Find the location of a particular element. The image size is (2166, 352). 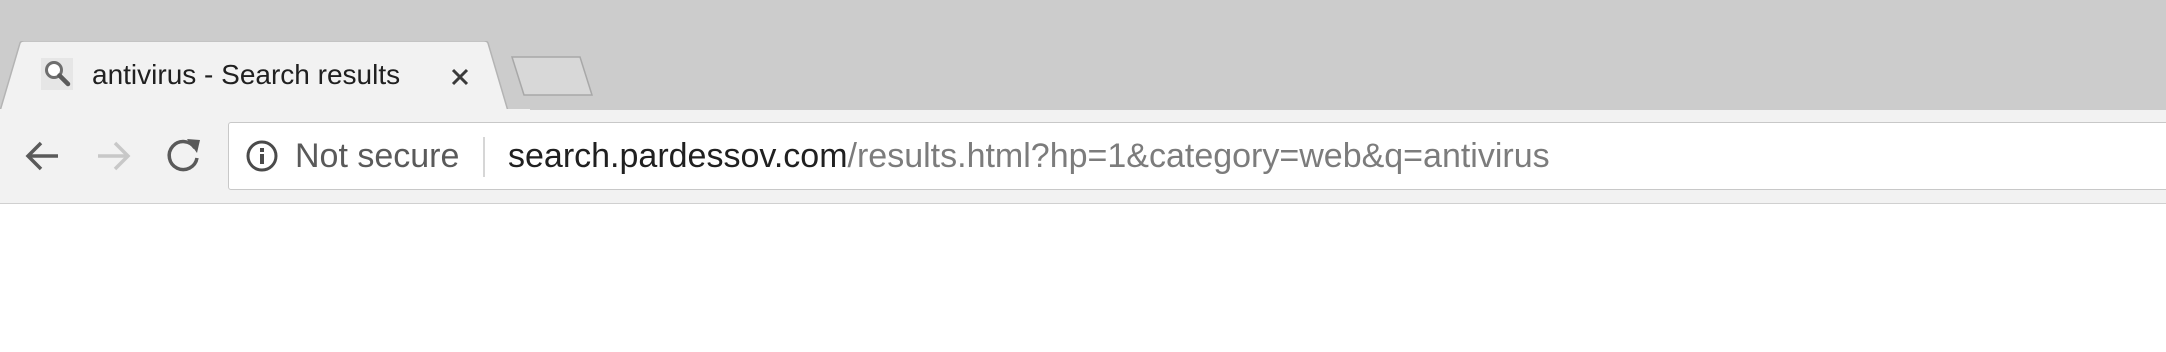

search-icon is located at coordinates (57, 74).